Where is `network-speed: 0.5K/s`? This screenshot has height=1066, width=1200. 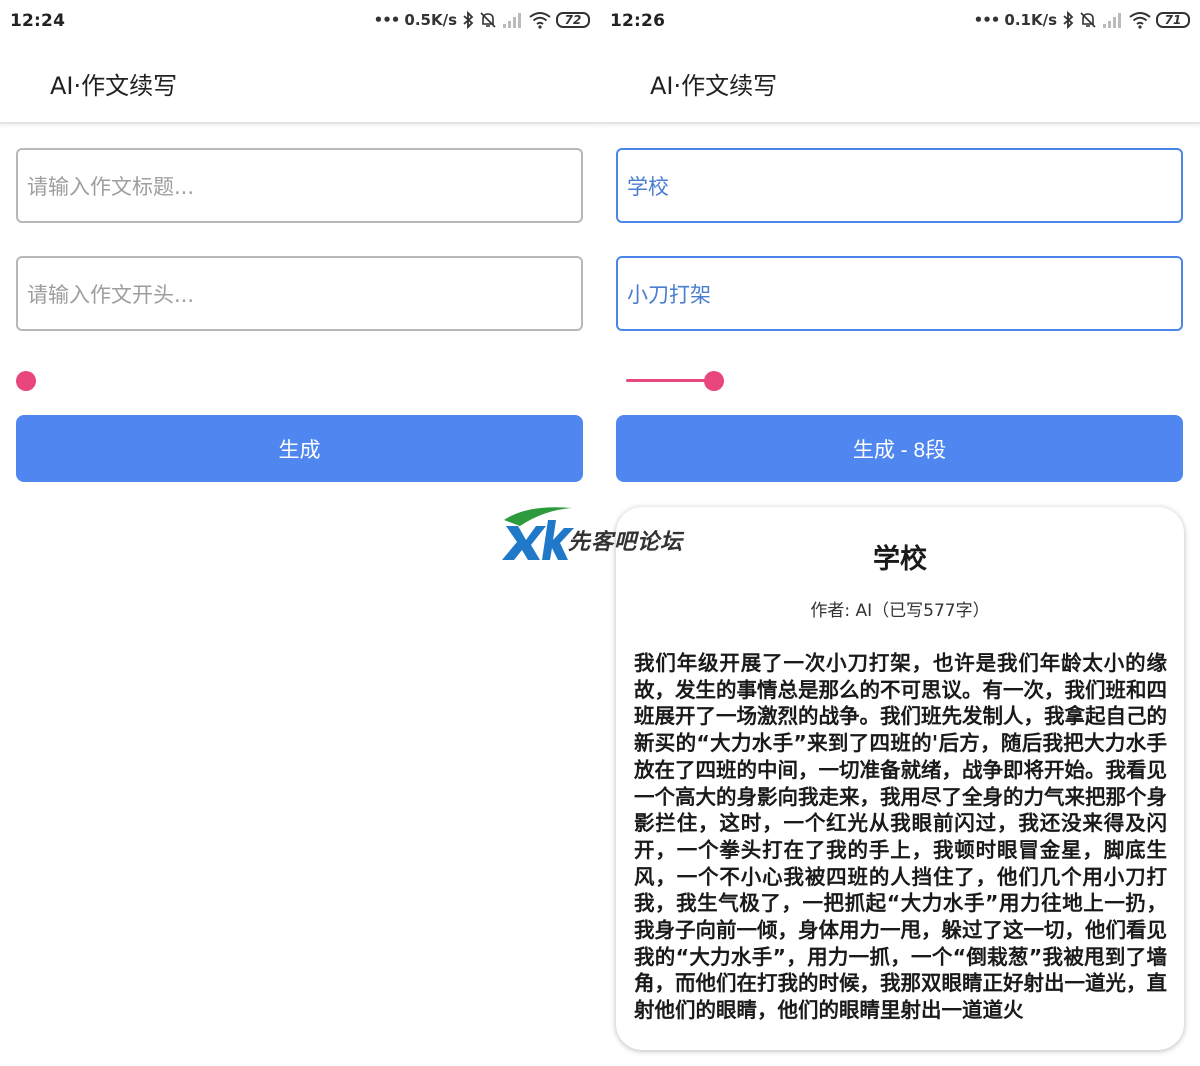
network-speed: 0.5K/s is located at coordinates (430, 20).